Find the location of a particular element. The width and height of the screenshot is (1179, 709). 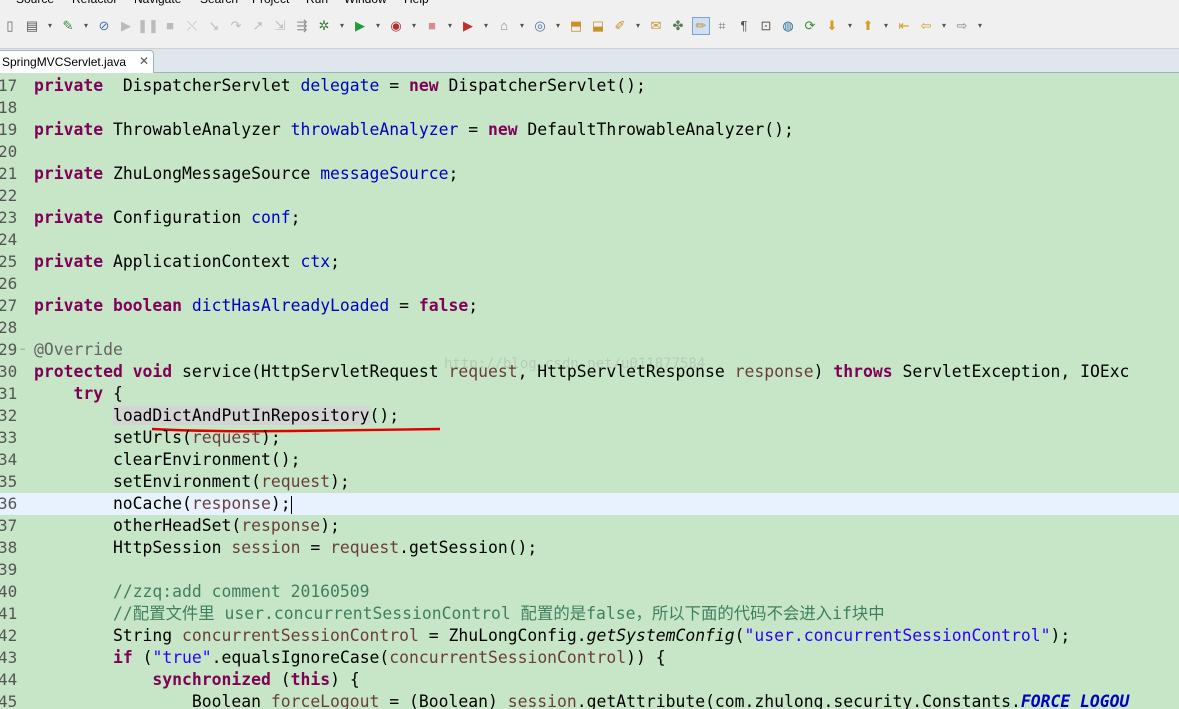

previous-annotation-icon: ⬆ is located at coordinates (868, 26).